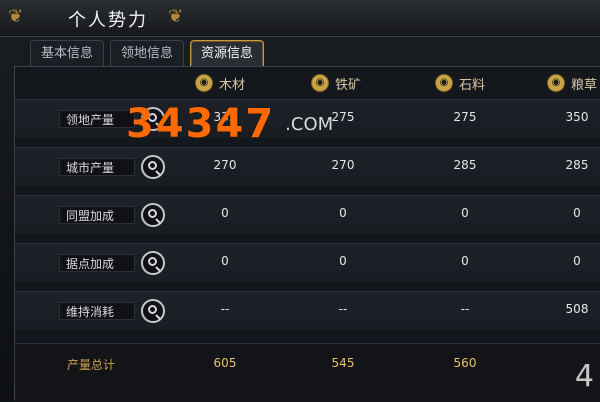  What do you see at coordinates (97, 263) in the screenshot?
I see `row-label: 据点加成` at bounding box center [97, 263].